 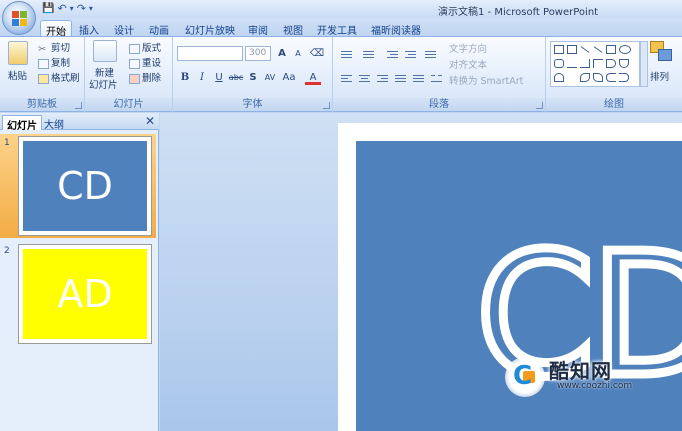 I want to click on tab-outline: 大纲, so click(x=54, y=123).